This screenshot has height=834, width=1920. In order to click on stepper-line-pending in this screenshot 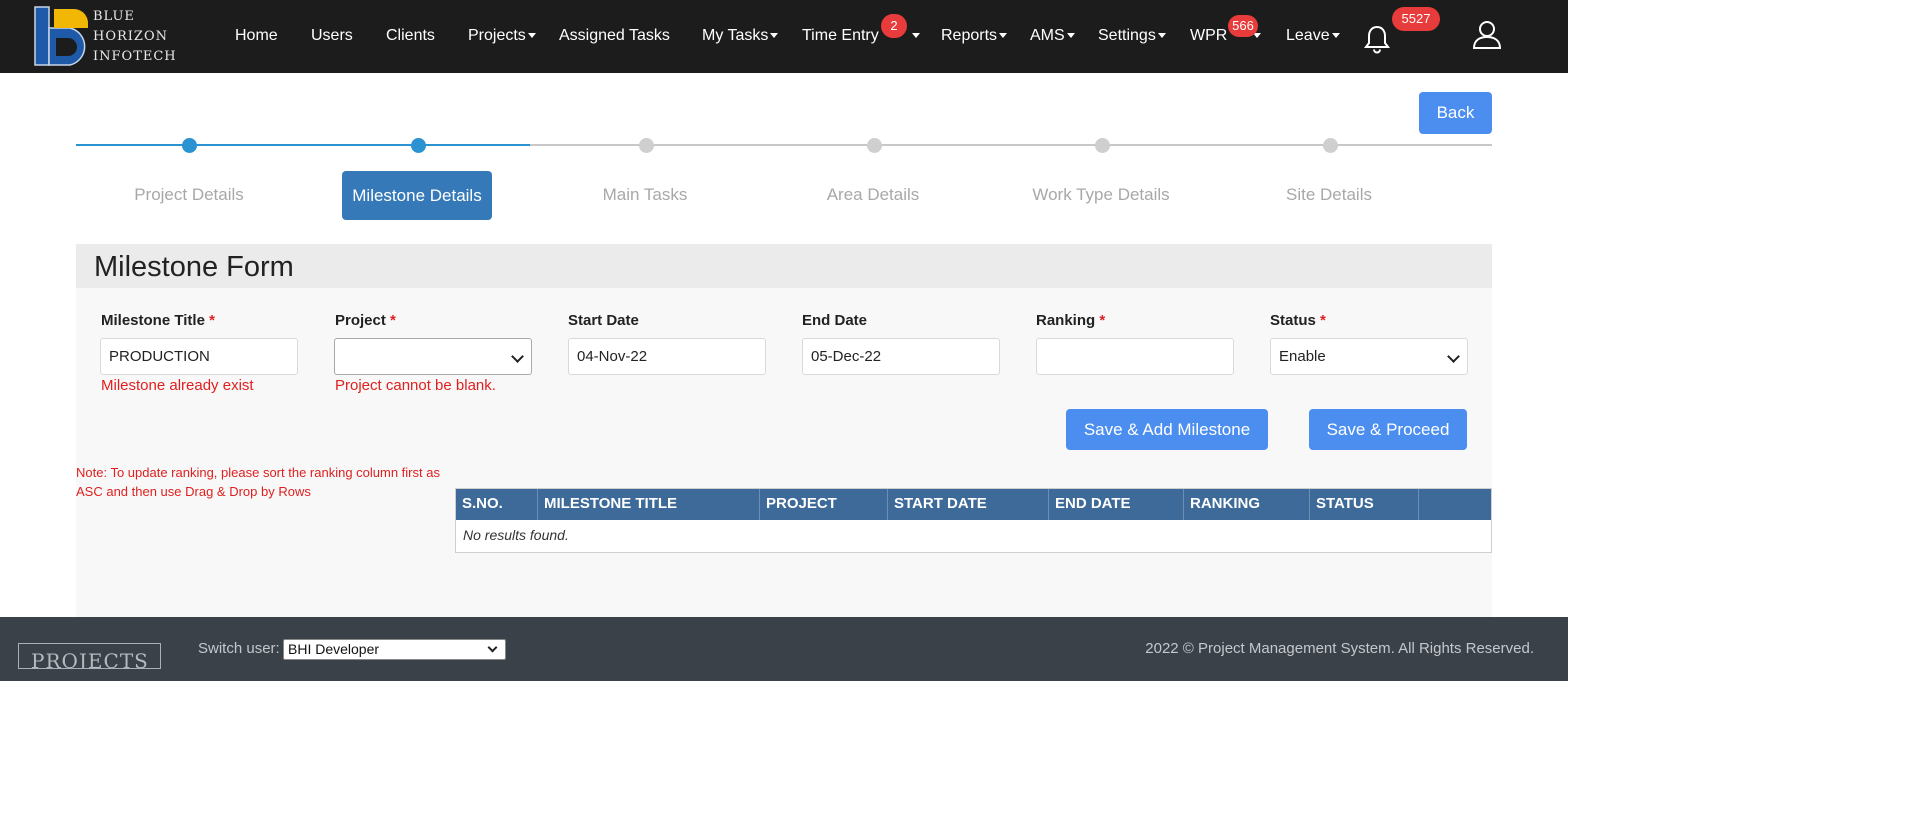, I will do `click(1011, 145)`.